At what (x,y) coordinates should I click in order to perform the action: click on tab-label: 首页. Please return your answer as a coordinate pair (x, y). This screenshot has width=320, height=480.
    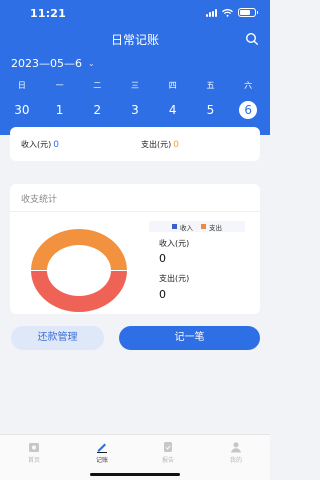
    Looking at the image, I should click on (33, 460).